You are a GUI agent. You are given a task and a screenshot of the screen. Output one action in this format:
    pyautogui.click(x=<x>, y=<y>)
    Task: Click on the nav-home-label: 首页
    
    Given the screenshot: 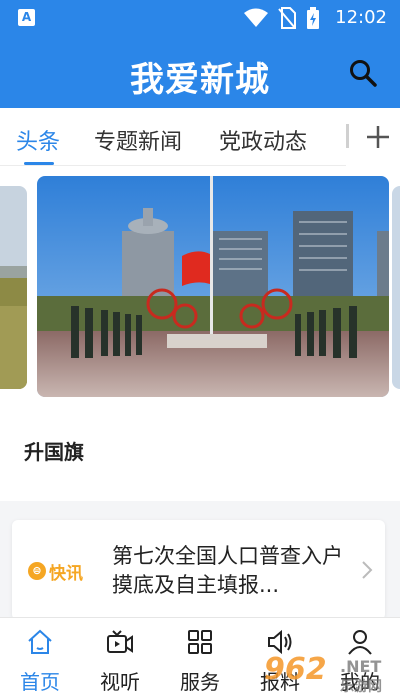 What is the action you would take?
    pyautogui.click(x=40, y=682)
    